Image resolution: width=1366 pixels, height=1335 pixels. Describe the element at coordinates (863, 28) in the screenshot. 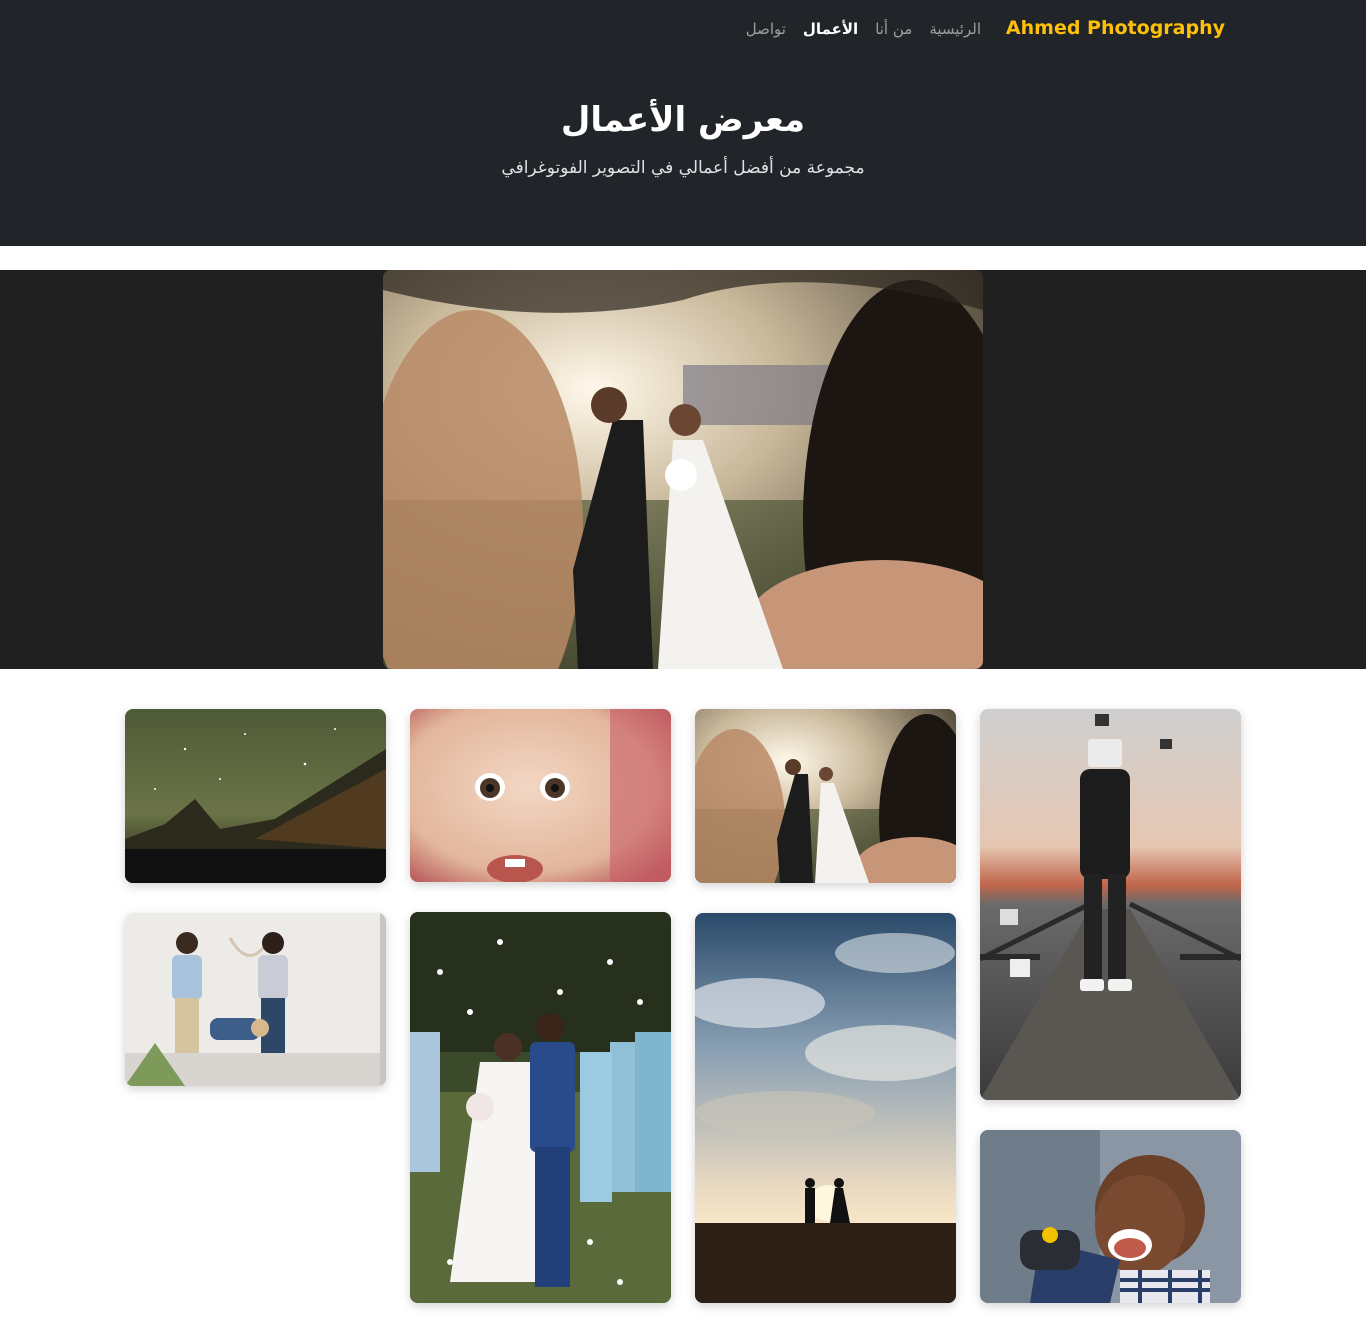

I see `nav-menu: الرئيسية من أنا الأعمال تواصل` at that location.